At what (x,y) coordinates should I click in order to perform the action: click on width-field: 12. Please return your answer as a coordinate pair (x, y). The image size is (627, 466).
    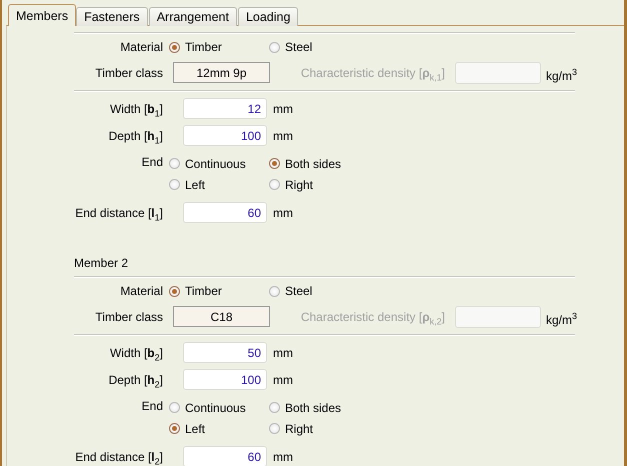
    Looking at the image, I should click on (225, 108).